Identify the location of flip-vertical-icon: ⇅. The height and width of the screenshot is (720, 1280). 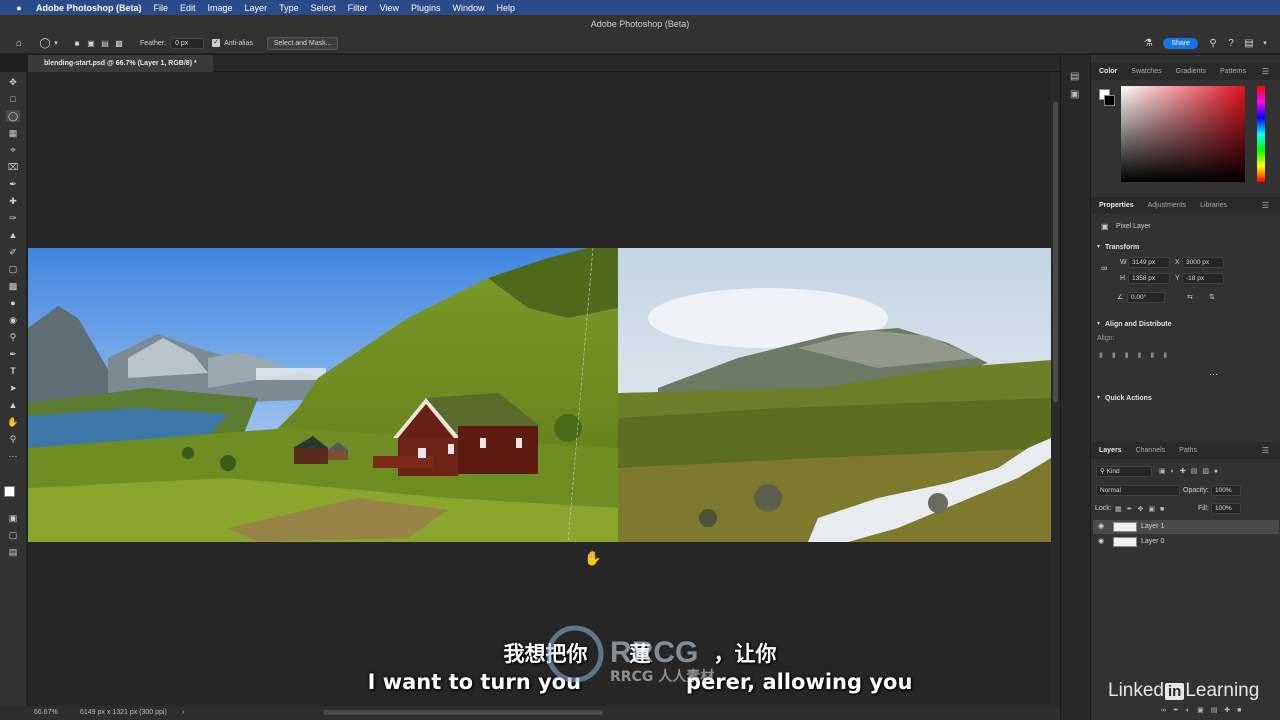
(1212, 297).